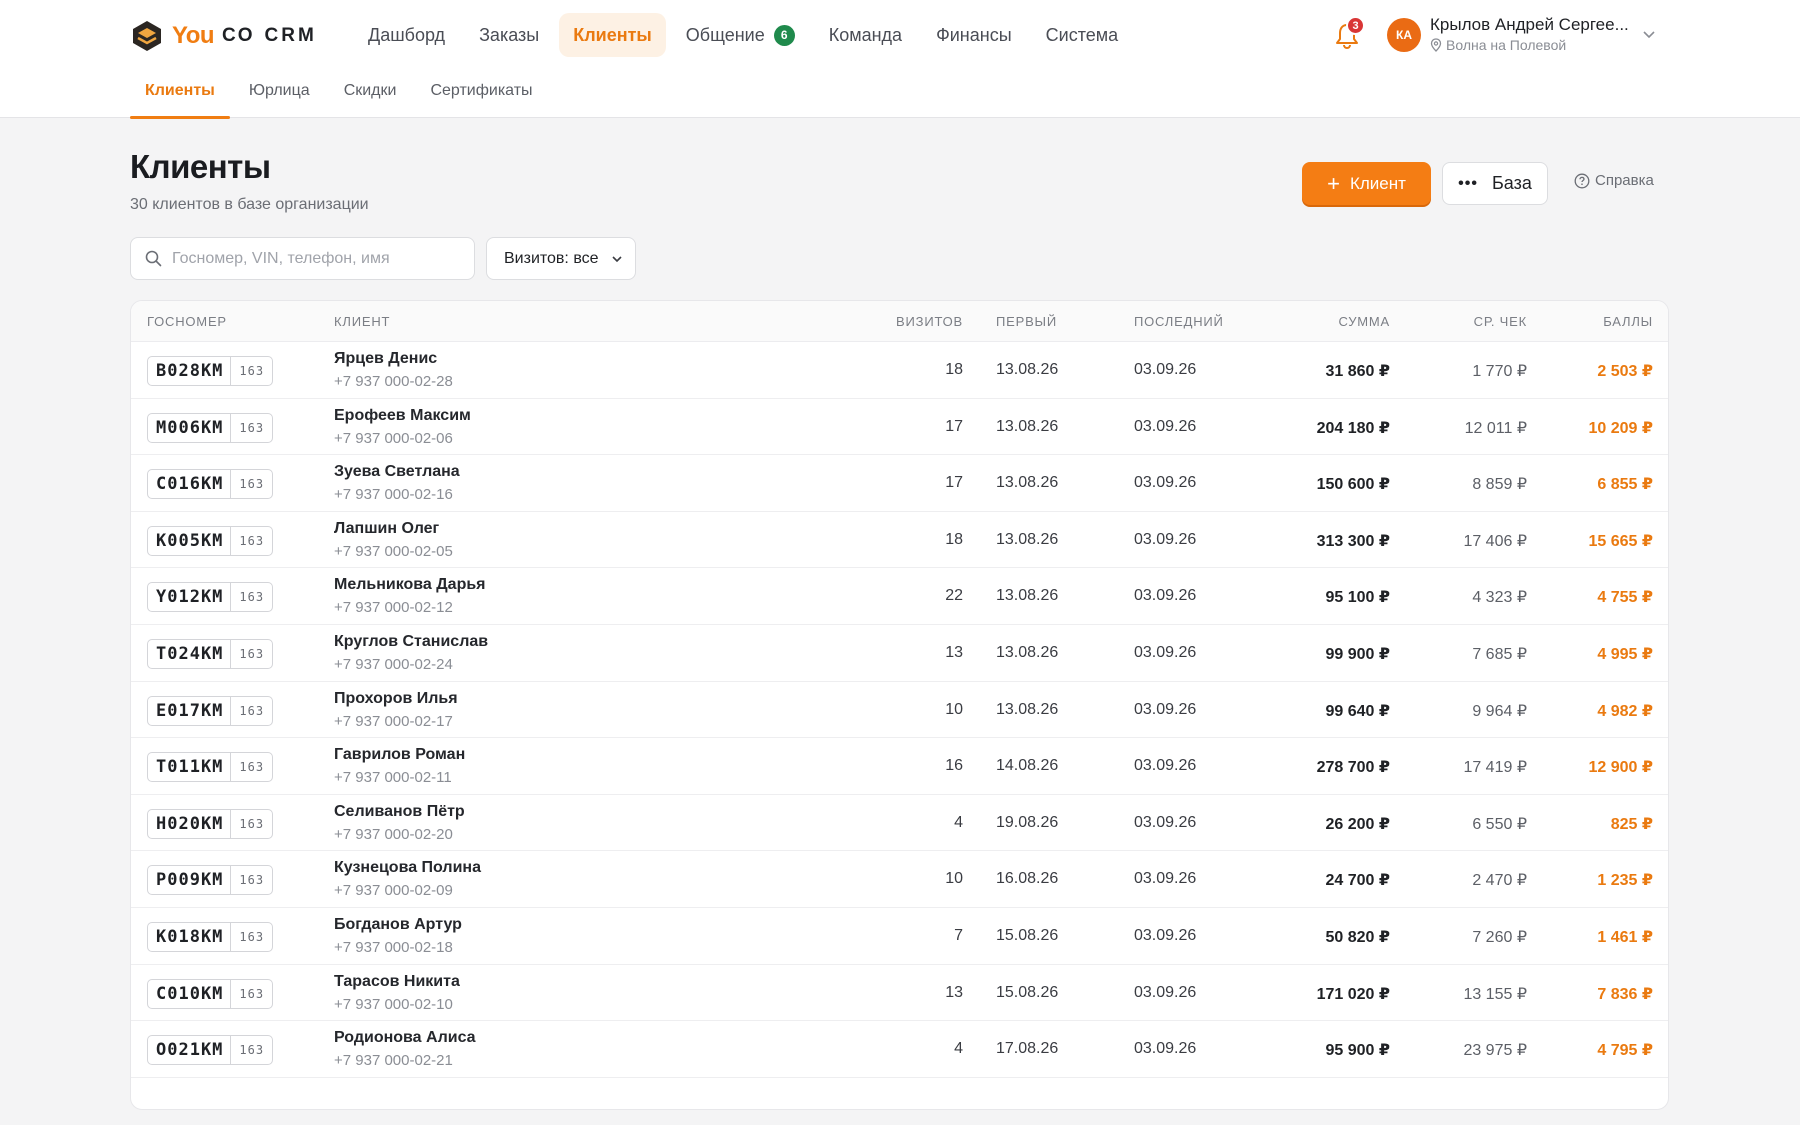  Describe the element at coordinates (190, 597) in the screenshot. I see `plate-number: Y012KM` at that location.